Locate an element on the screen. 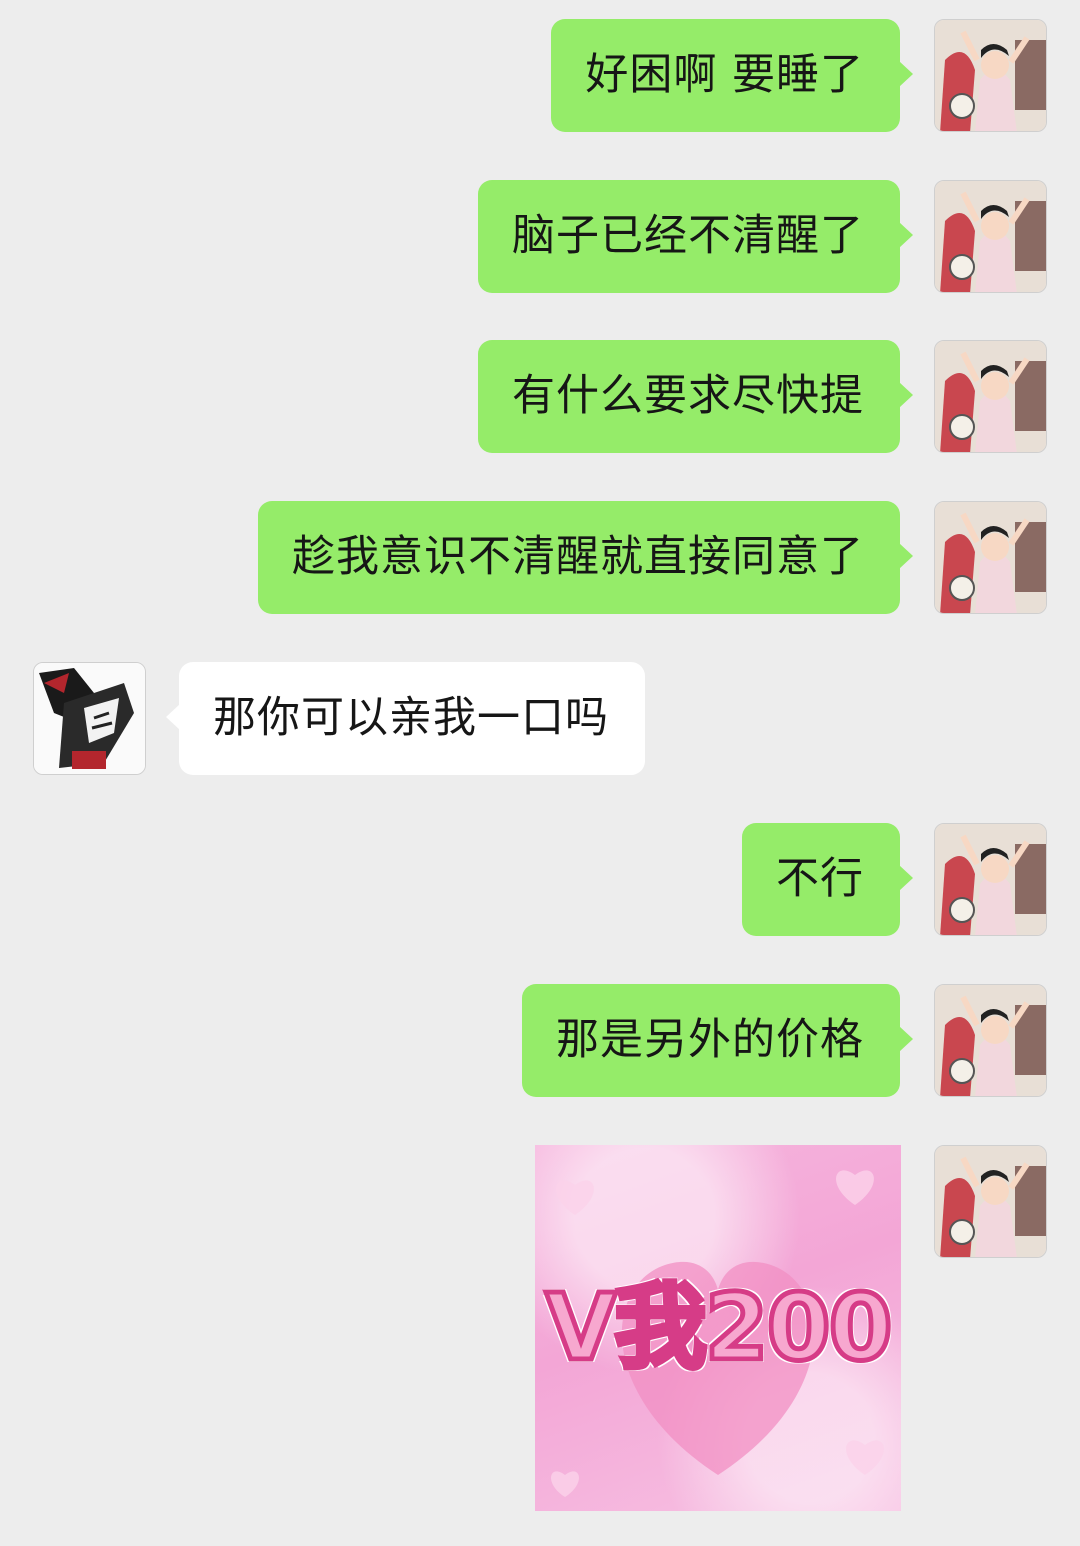 The height and width of the screenshot is (1546, 1080). message-row: 有什么要求尽快提 is located at coordinates (540, 397).